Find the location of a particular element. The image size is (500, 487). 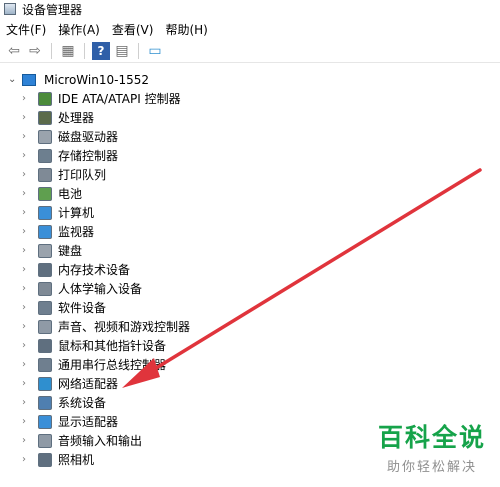

tree-item-label: 系统设备 is located at coordinates (82, 403).